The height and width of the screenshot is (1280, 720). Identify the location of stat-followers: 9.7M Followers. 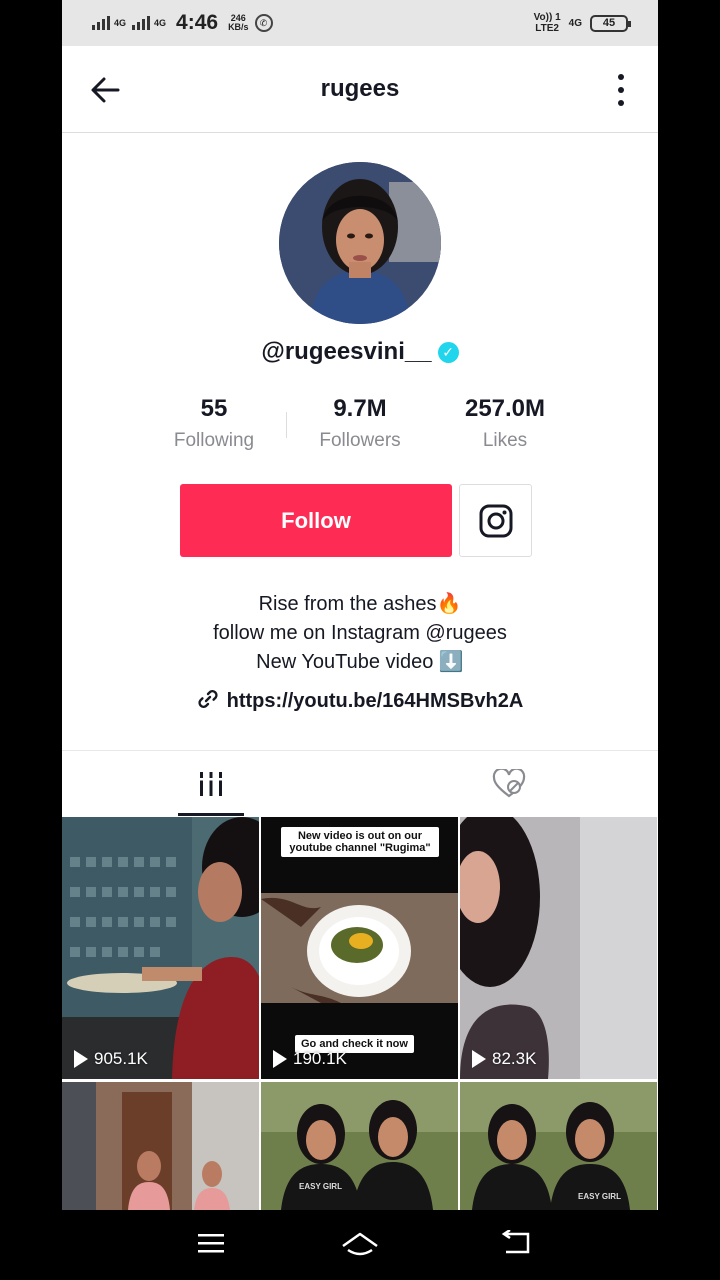
(360, 422).